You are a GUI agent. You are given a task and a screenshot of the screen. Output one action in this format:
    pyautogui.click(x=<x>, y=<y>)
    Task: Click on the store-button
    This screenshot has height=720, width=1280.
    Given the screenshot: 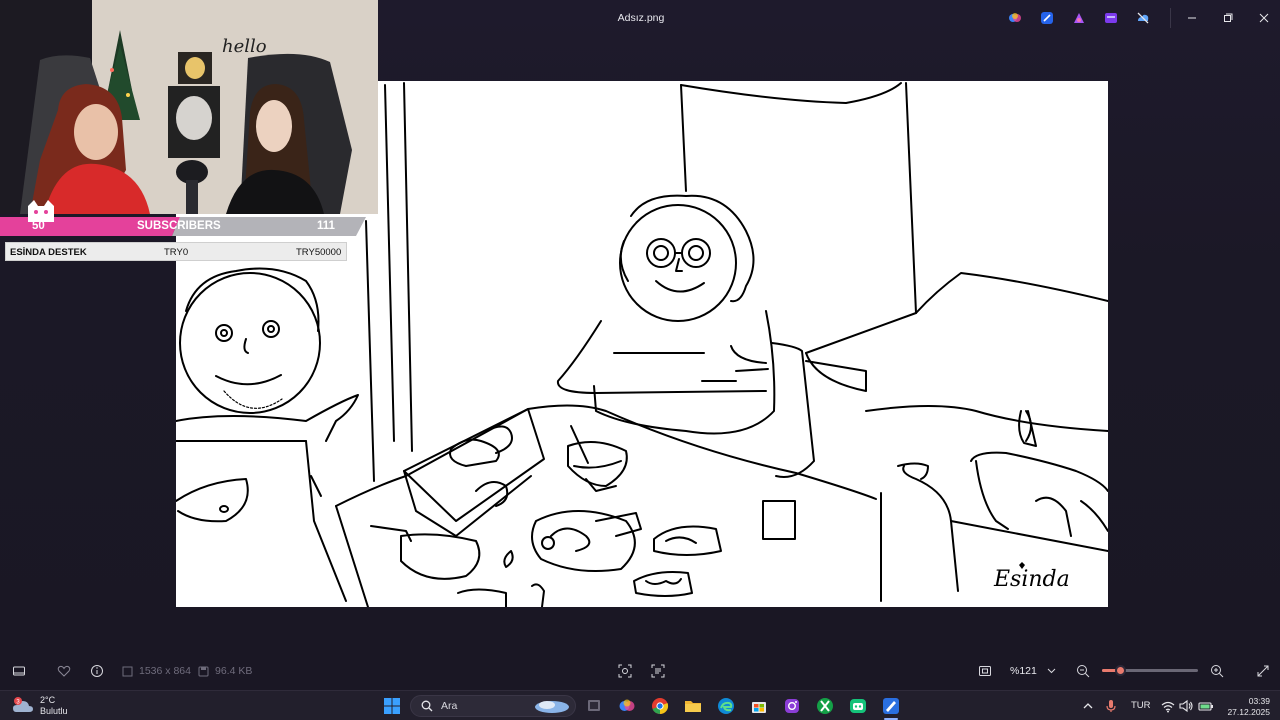 What is the action you would take?
    pyautogui.click(x=759, y=706)
    